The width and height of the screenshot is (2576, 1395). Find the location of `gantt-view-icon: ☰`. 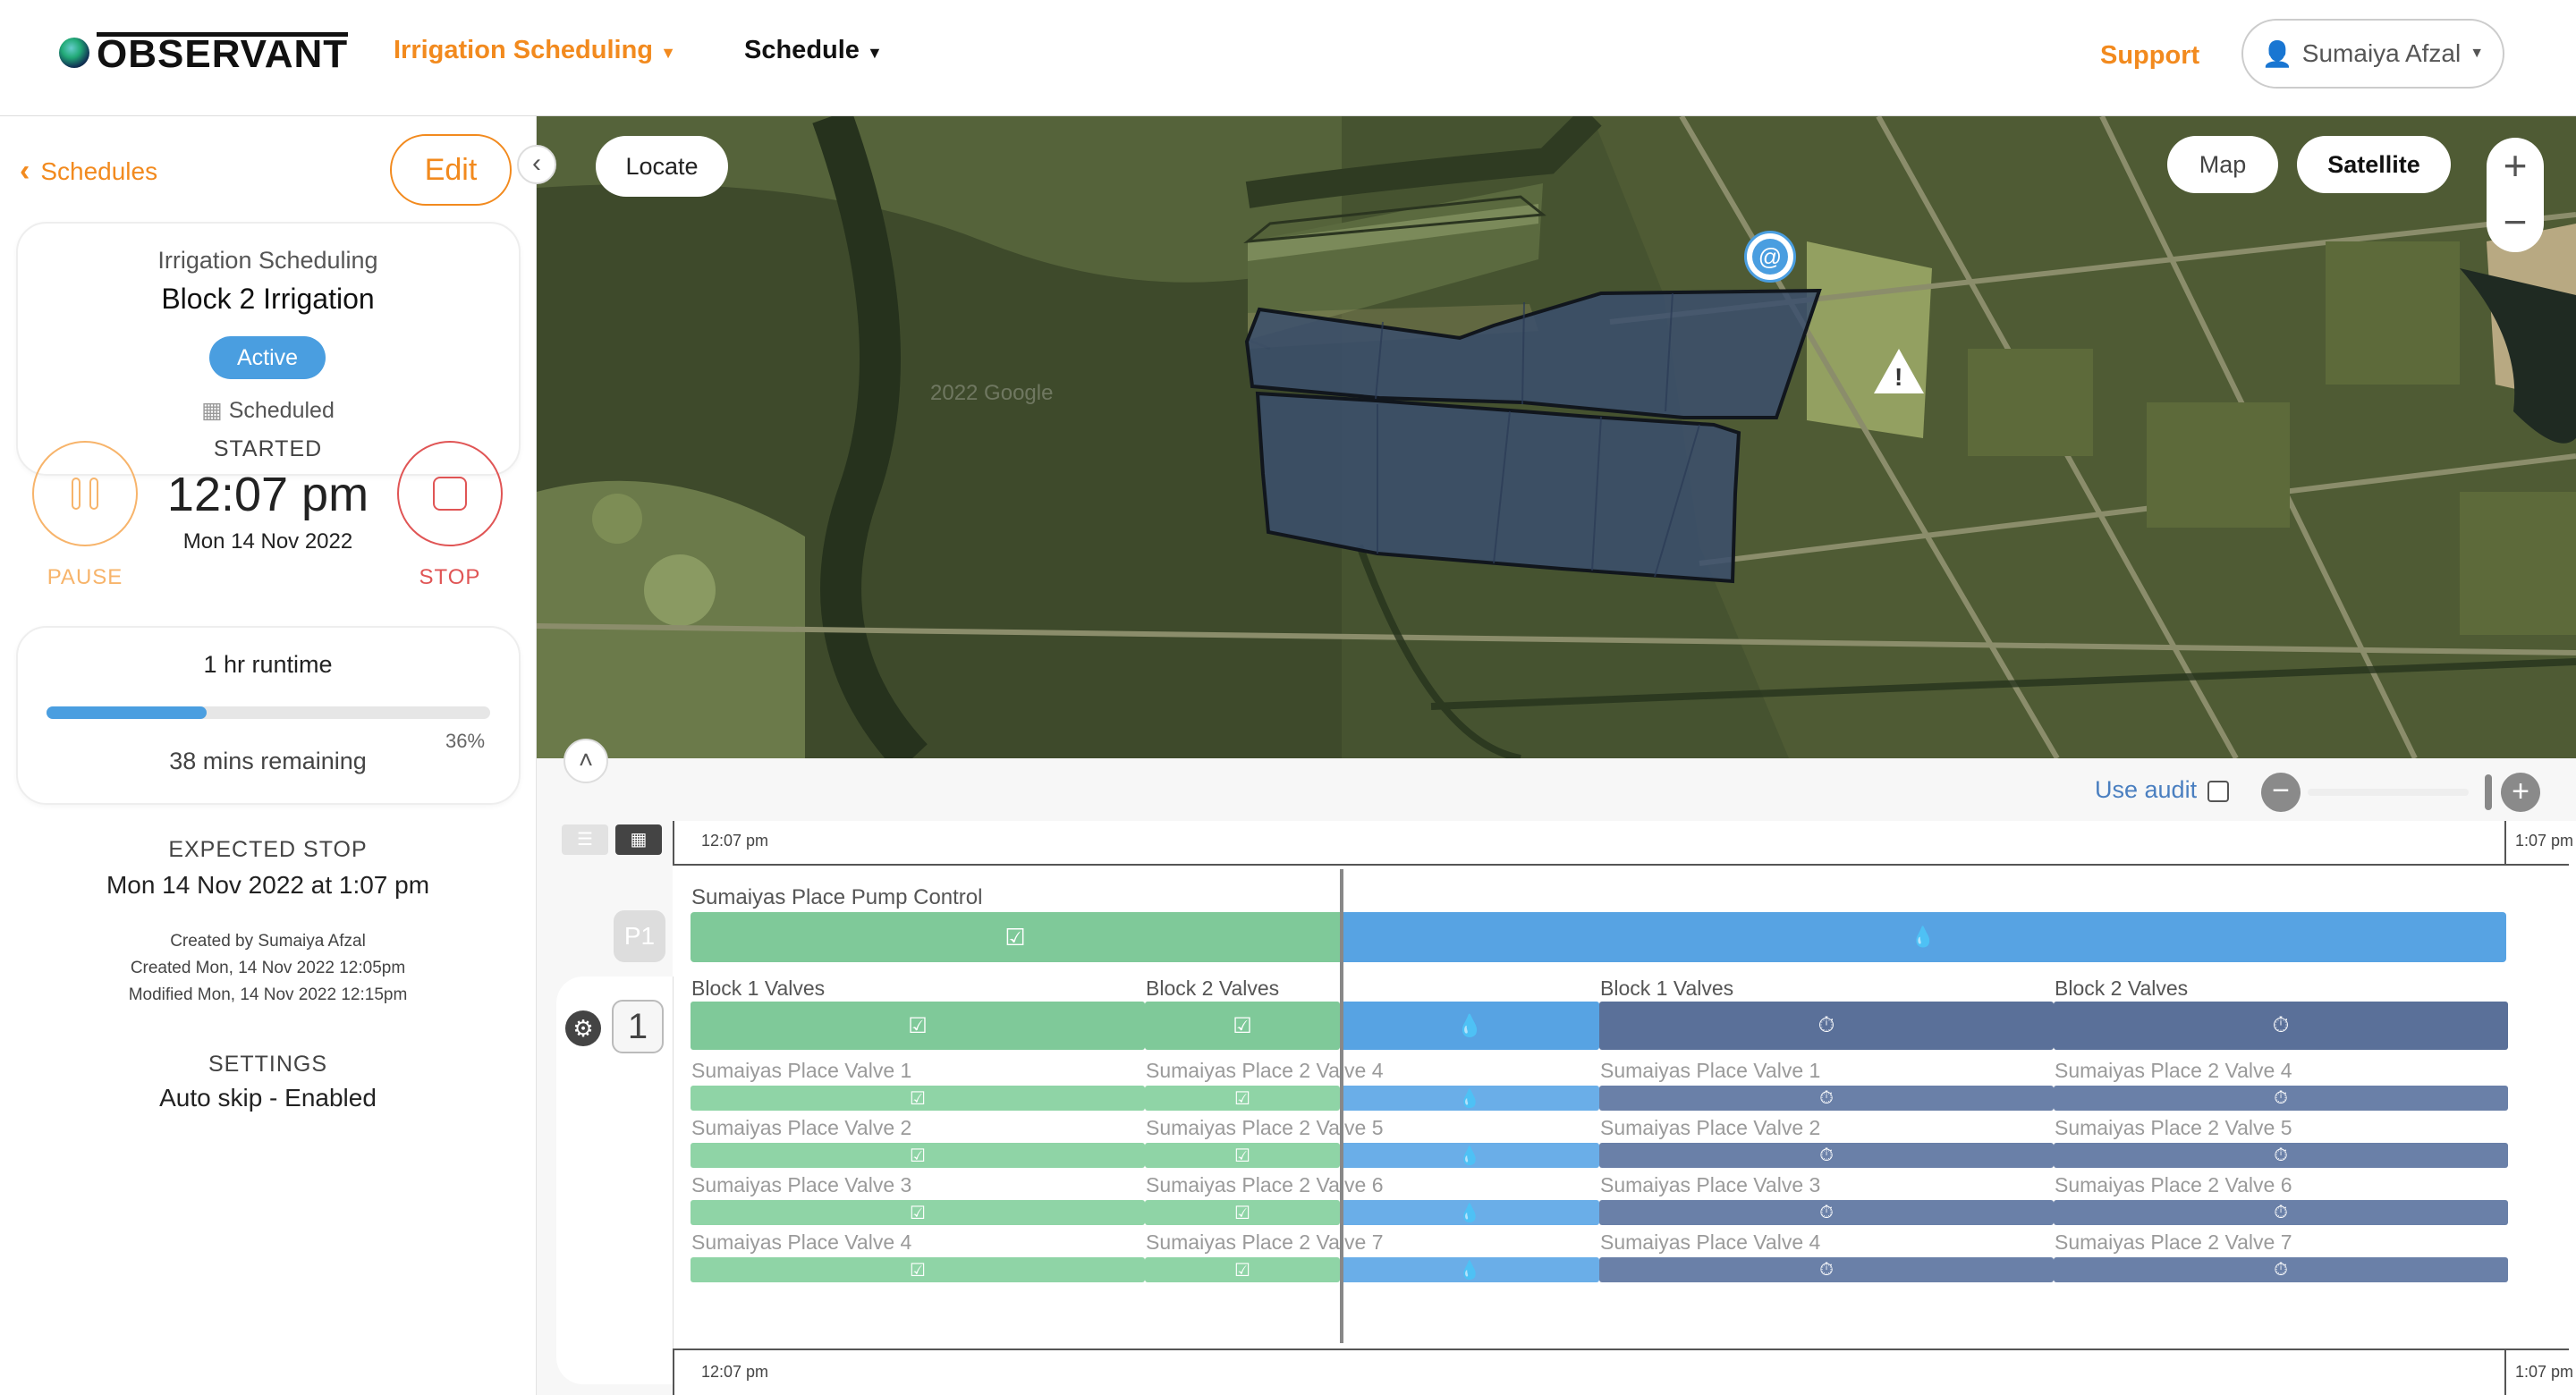

gantt-view-icon: ☰ is located at coordinates (585, 839).